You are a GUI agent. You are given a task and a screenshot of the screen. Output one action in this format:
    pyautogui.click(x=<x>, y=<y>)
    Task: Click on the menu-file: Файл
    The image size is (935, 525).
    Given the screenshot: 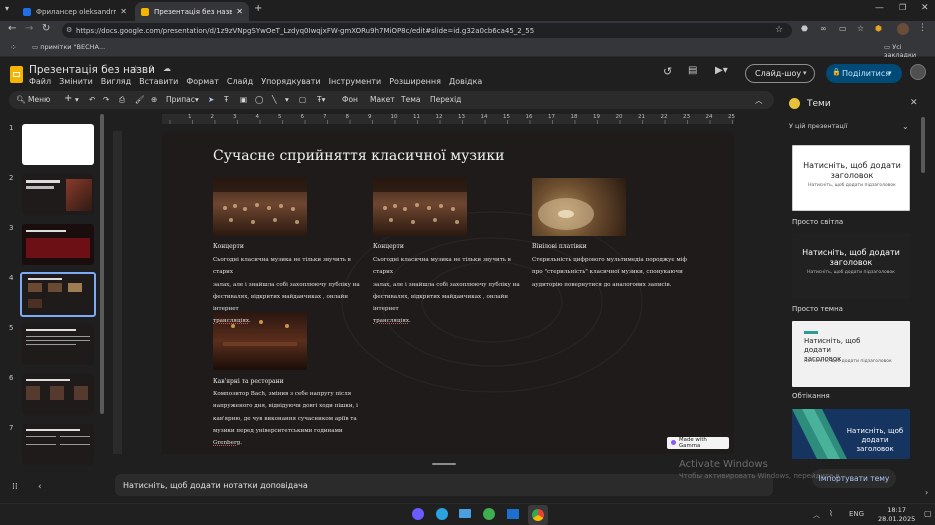 What is the action you would take?
    pyautogui.click(x=40, y=81)
    